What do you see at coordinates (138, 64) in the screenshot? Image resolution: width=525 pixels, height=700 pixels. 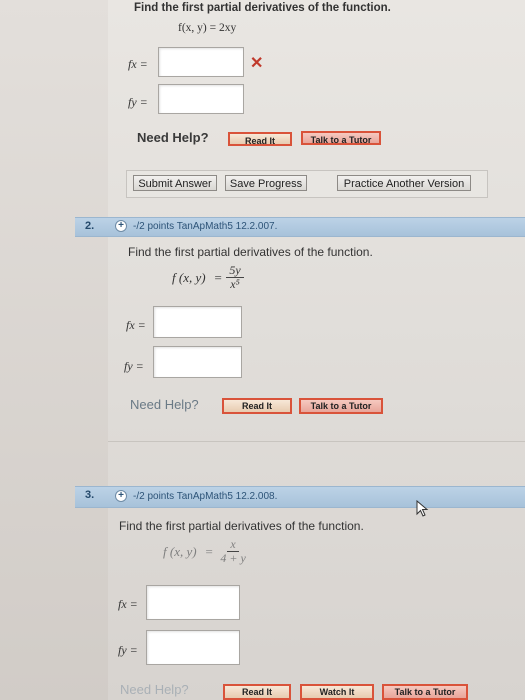 I see `q1-fx-label: fx =` at bounding box center [138, 64].